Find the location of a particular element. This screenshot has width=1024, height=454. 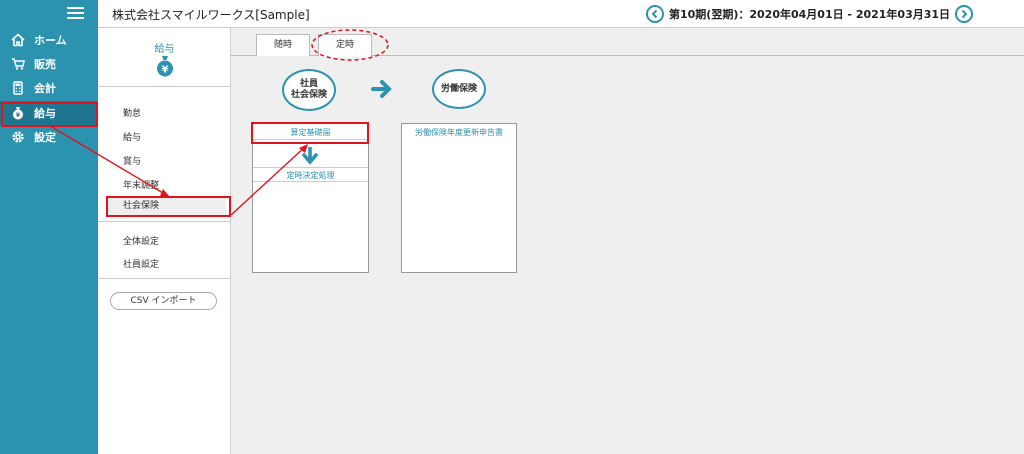

prev-period-button is located at coordinates (655, 14).